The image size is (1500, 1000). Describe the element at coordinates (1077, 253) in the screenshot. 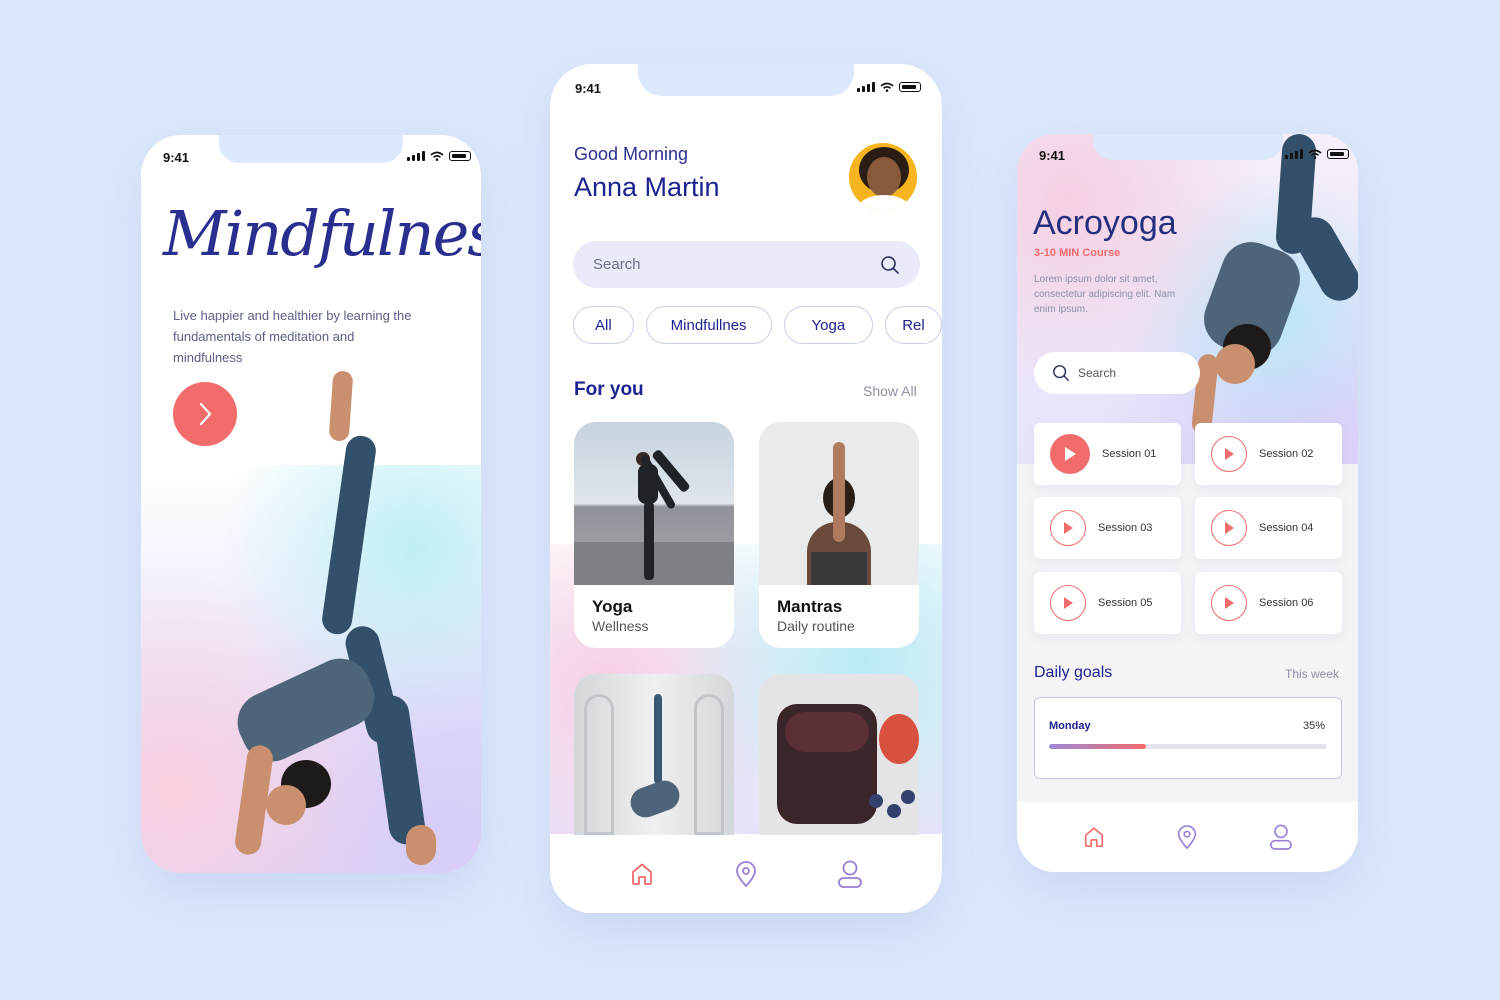

I see `course-duration: 3-10 MIN Course` at that location.